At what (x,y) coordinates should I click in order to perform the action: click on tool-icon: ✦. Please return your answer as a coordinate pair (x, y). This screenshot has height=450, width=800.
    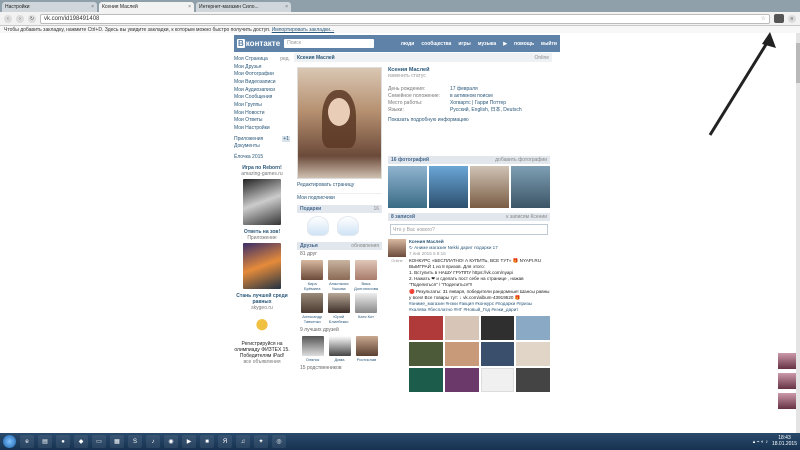
    Looking at the image, I should click on (261, 441).